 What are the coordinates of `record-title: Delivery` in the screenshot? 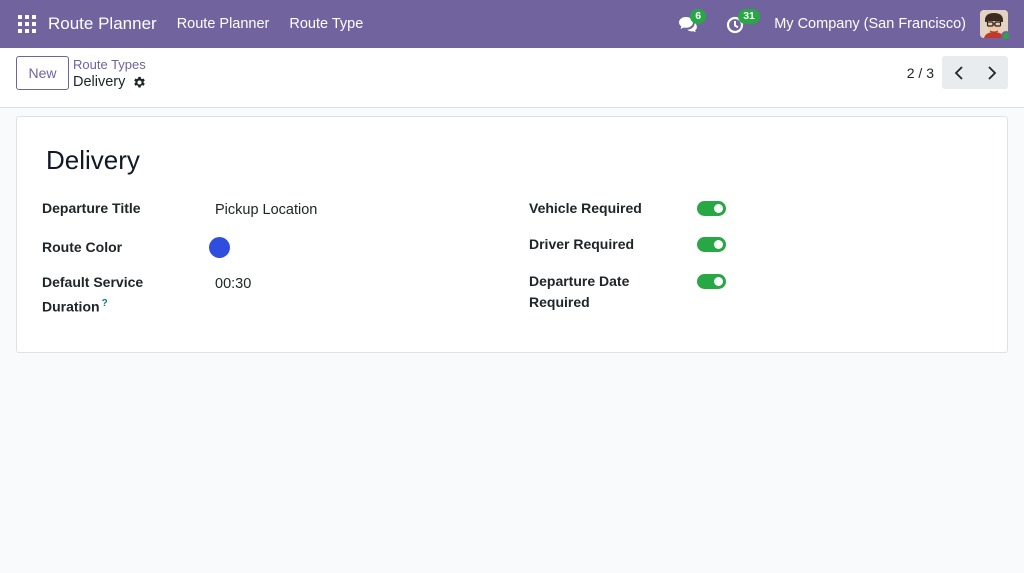 It's located at (93, 160).